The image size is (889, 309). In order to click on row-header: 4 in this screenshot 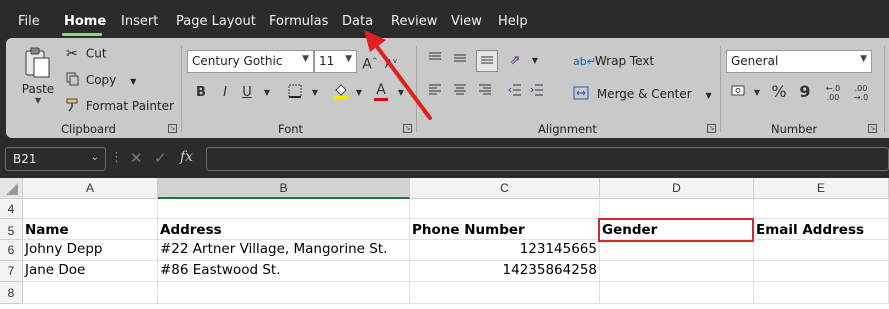, I will do `click(11, 209)`.